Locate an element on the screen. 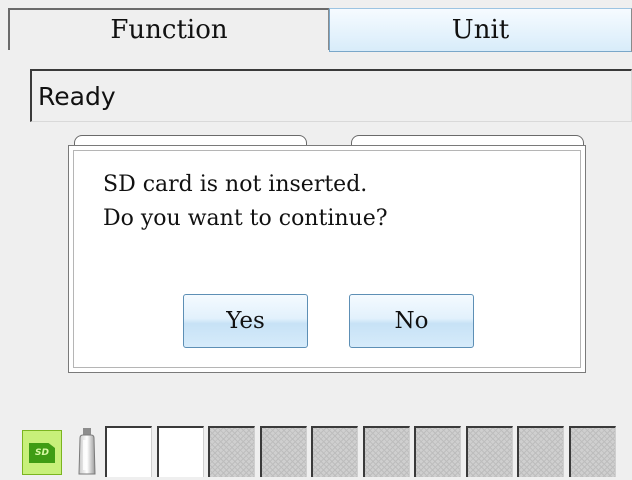  dialog-message-line-2: Do you want to continue? is located at coordinates (245, 218).